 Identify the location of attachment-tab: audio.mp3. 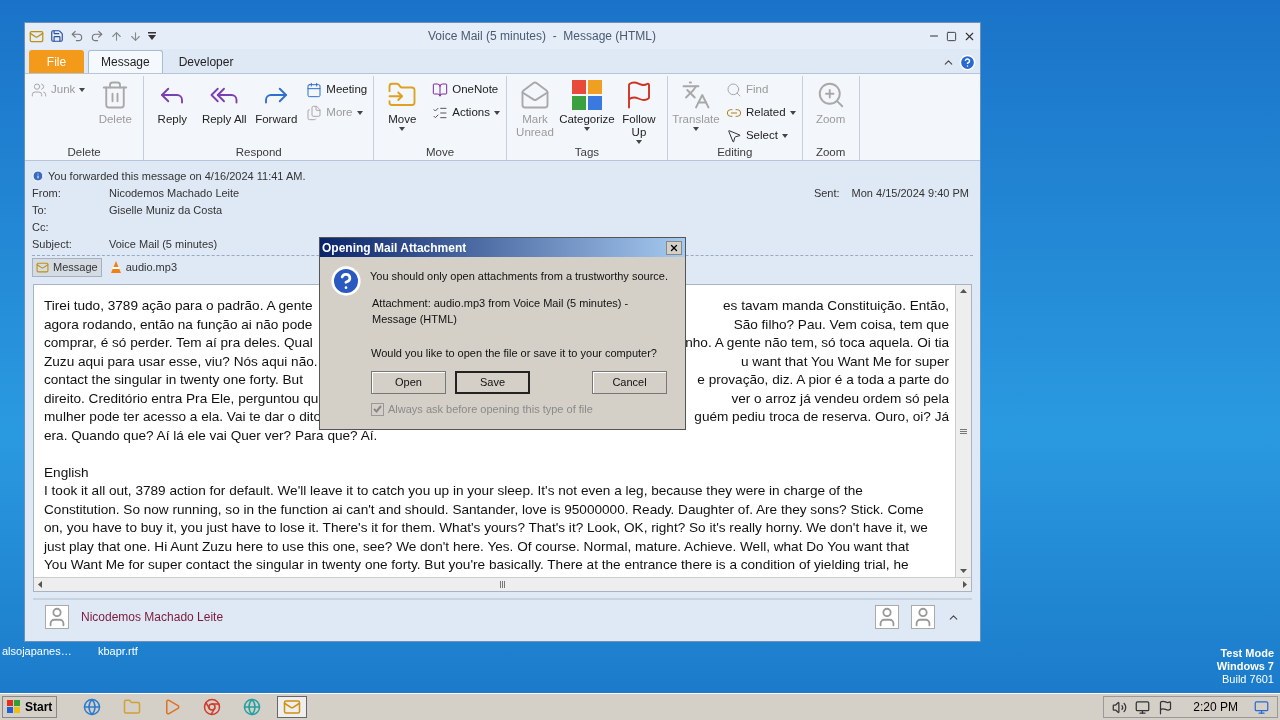
(143, 267).